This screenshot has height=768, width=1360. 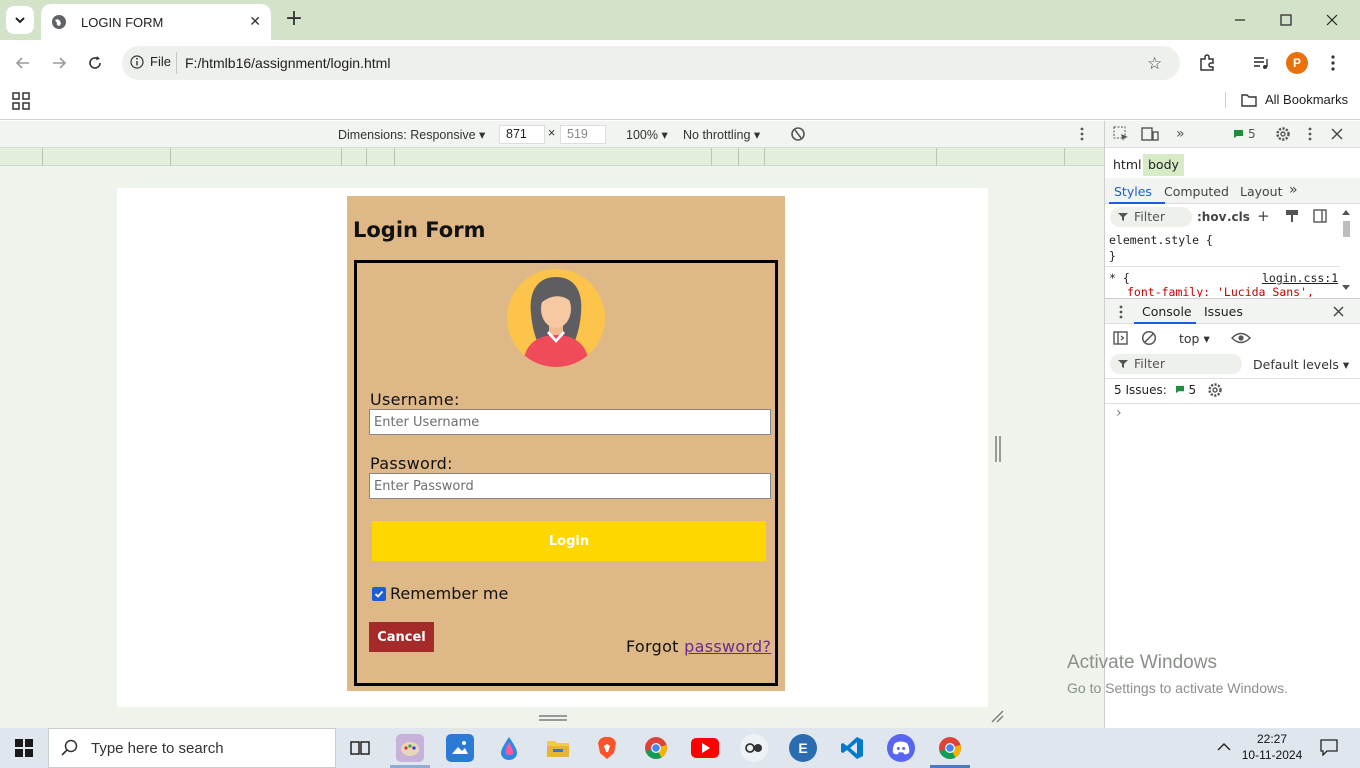 What do you see at coordinates (1215, 390) in the screenshot?
I see `console-settings-gear-icon` at bounding box center [1215, 390].